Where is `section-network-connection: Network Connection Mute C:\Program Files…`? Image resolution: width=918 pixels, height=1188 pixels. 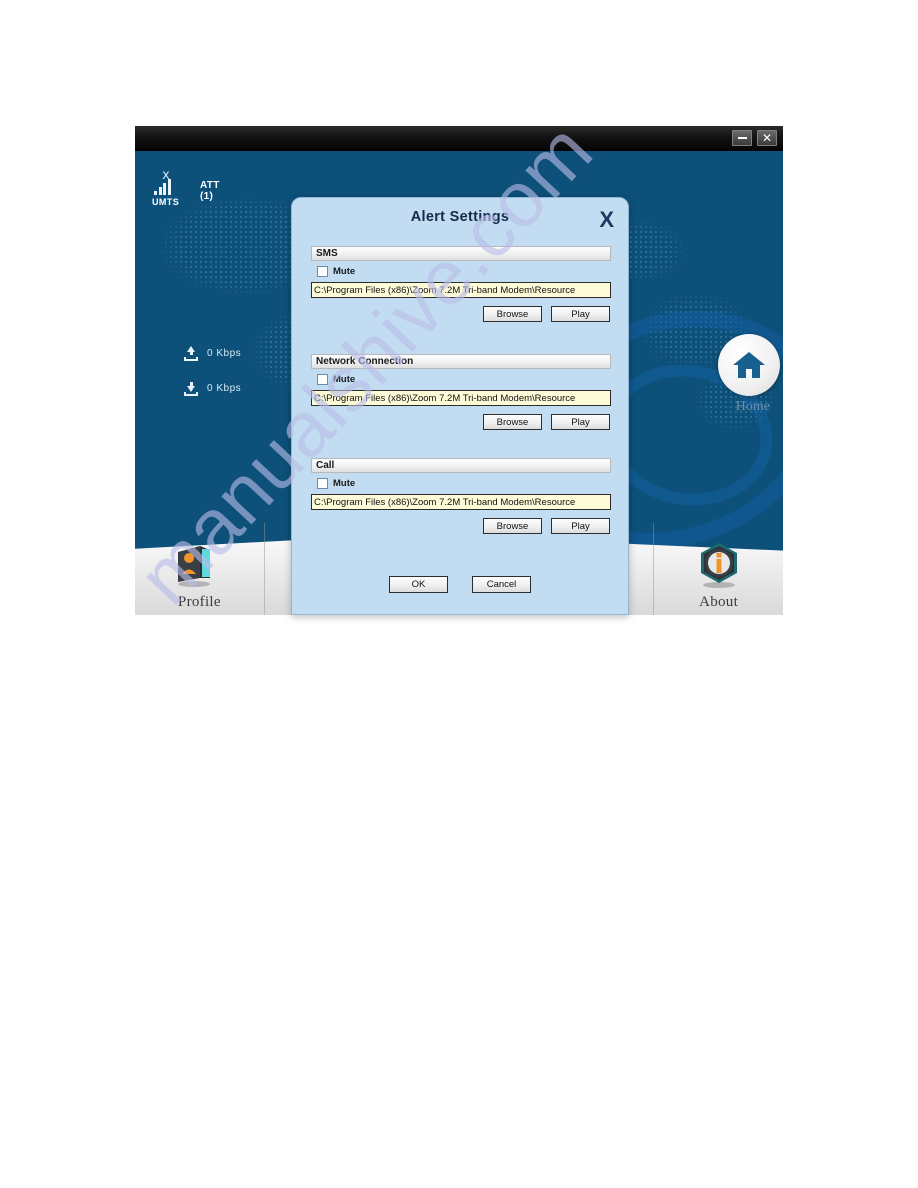 section-network-connection: Network Connection Mute C:\Program Files… is located at coordinates (461, 392).